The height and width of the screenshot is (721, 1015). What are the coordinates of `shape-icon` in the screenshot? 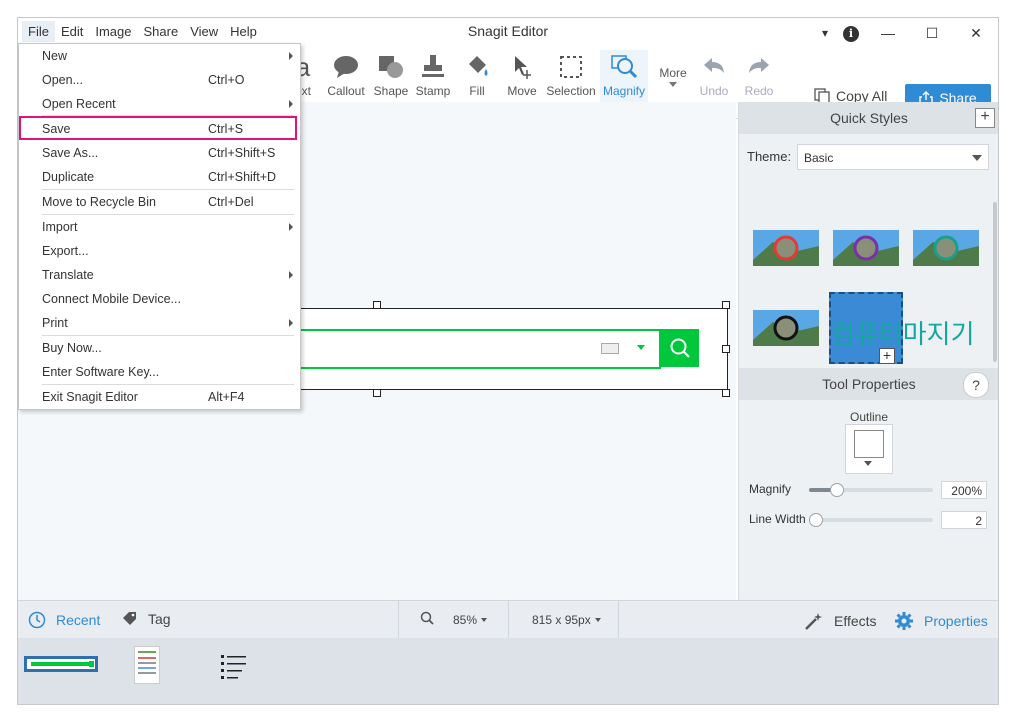 It's located at (391, 67).